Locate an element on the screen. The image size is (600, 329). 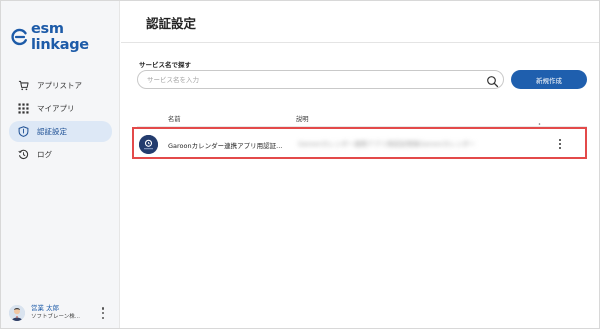
sidebar-item-auth-settings: 認証設定 is located at coordinates (60, 131).